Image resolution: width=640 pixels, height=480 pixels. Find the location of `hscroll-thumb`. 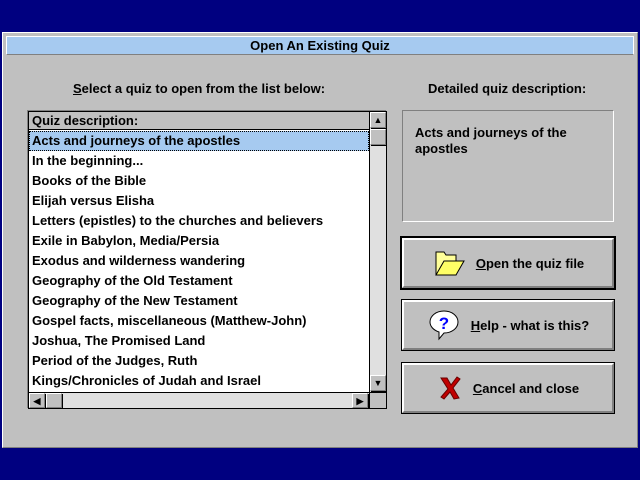

hscroll-thumb is located at coordinates (54, 400).